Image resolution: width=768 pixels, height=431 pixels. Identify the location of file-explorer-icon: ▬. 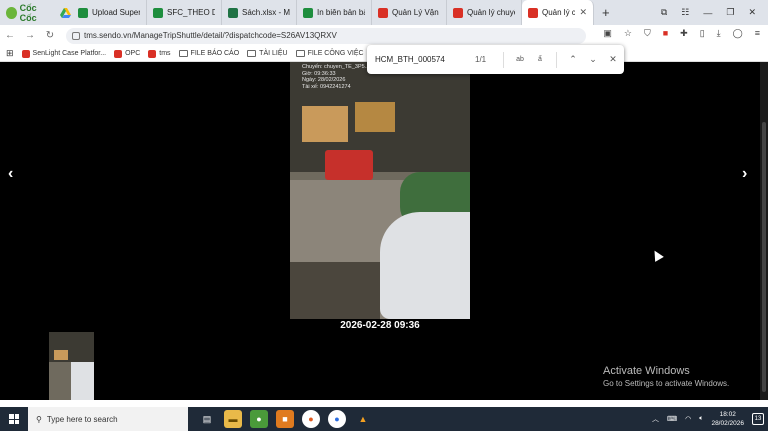
(233, 419).